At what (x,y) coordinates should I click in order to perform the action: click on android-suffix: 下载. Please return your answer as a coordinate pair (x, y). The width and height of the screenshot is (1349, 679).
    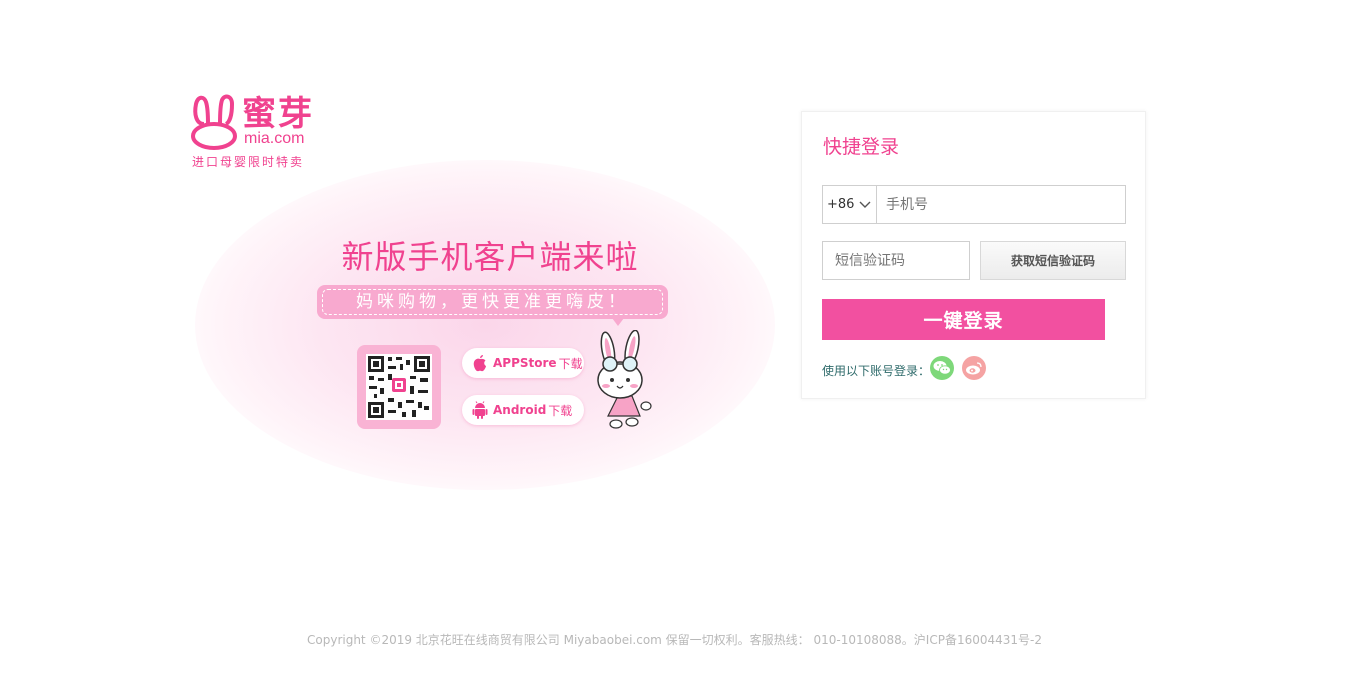
    Looking at the image, I should click on (560, 410).